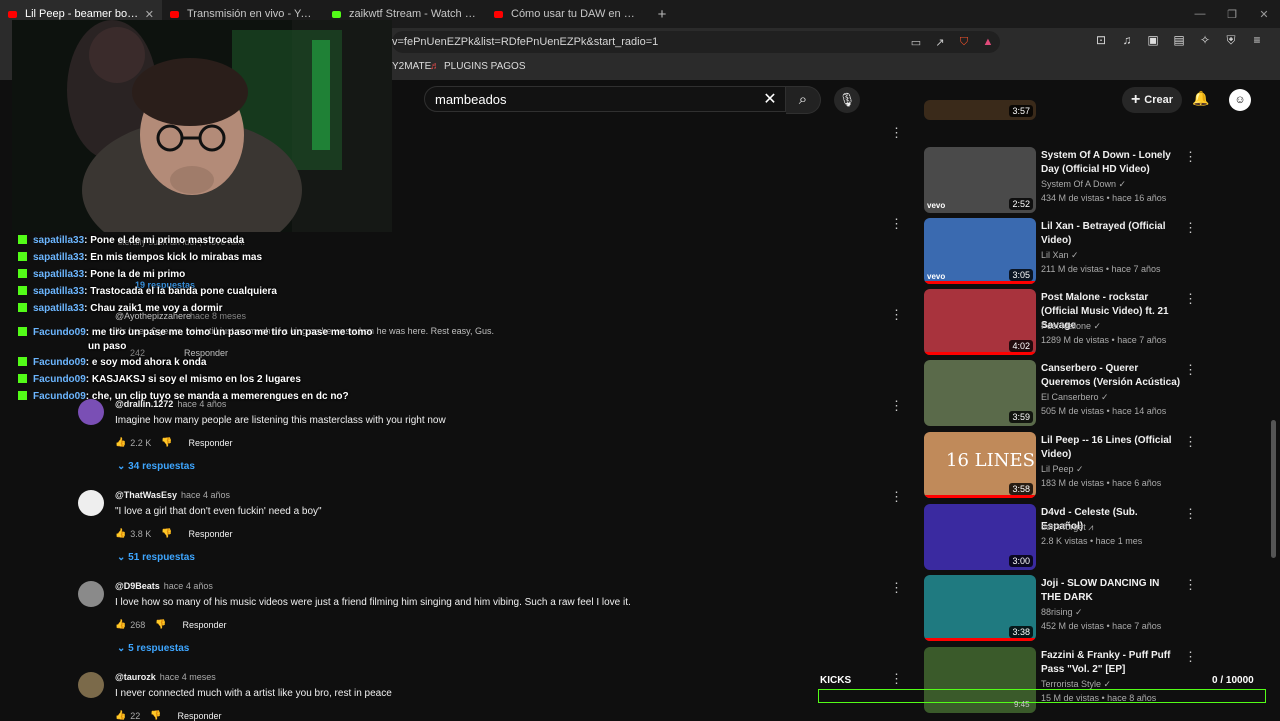 The height and width of the screenshot is (721, 1280). I want to click on brave-shield-icon: ⛉, so click(964, 42).